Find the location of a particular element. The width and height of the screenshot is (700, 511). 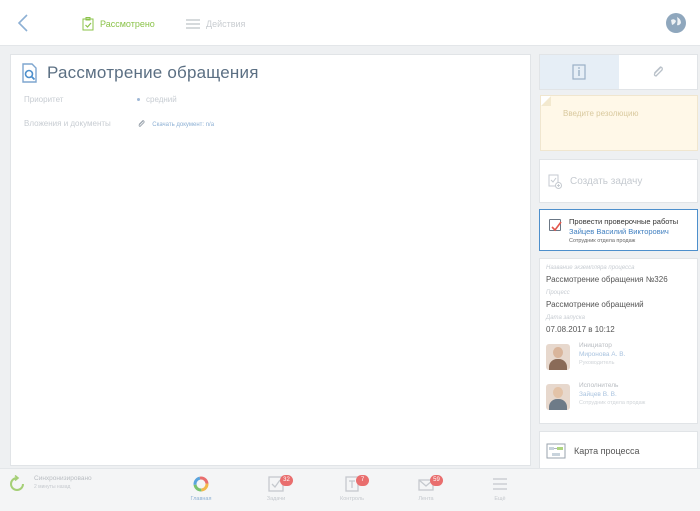

nav-more-label: Ещё is located at coordinates (500, 499).